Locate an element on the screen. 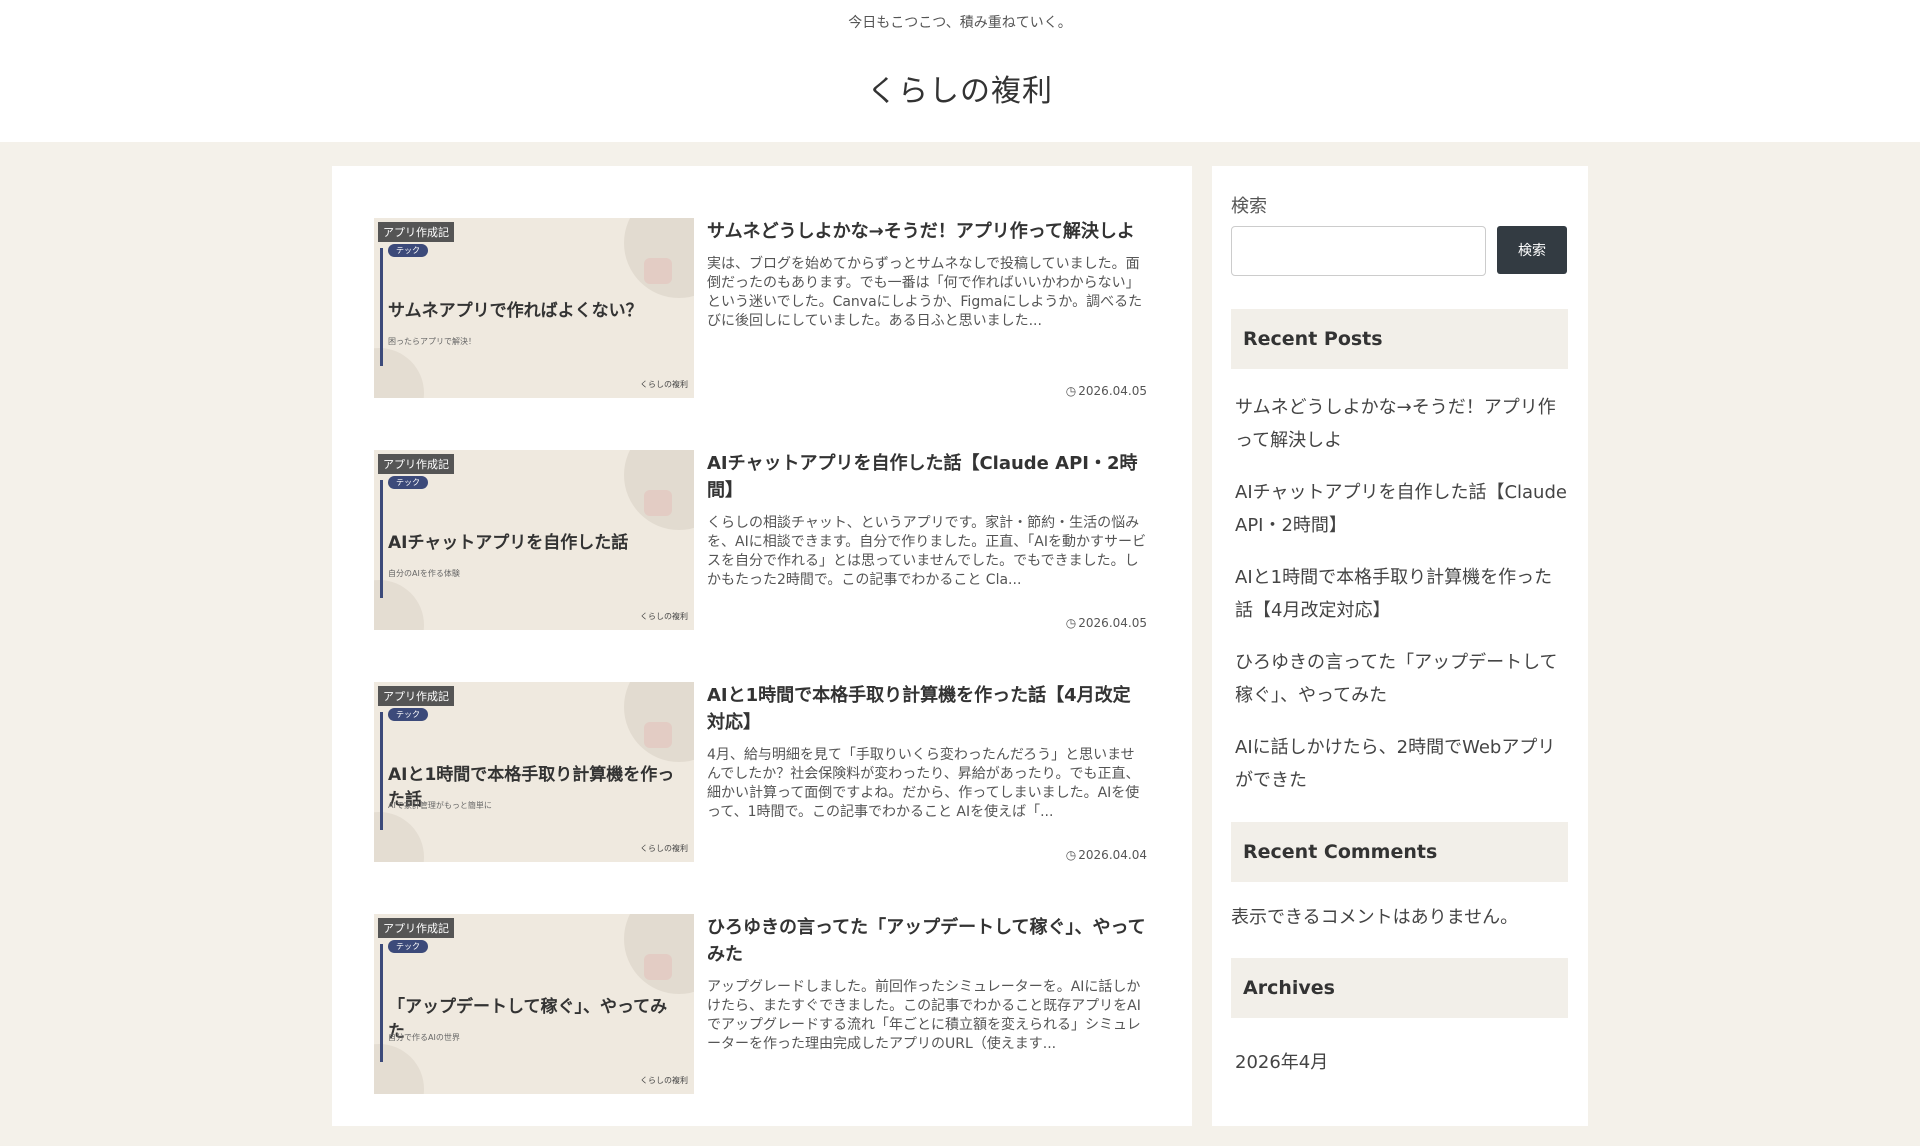  thumbnail-title: サムネアプリで作ればよくない？ is located at coordinates (515, 311).